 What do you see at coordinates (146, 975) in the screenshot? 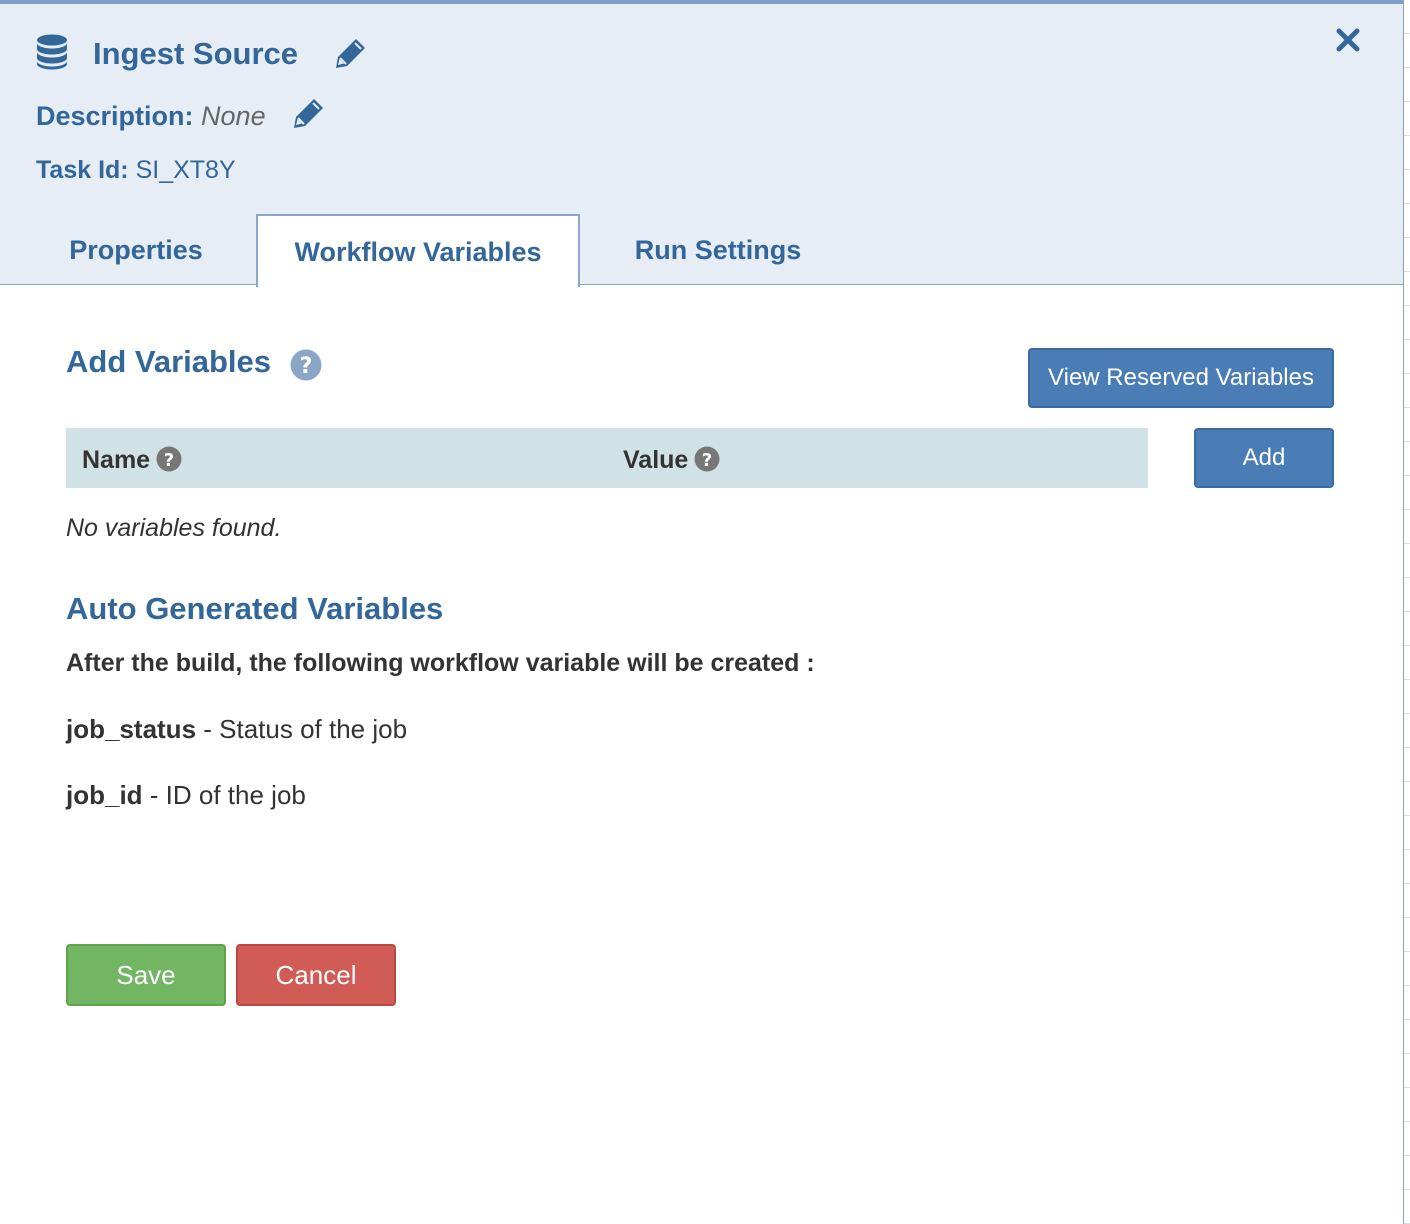
I see `save-button: Save` at bounding box center [146, 975].